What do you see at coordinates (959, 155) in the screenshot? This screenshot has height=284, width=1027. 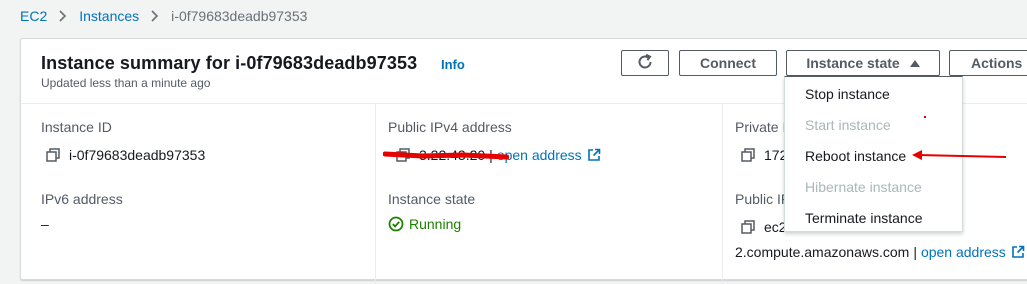 I see `annotation-arrow` at bounding box center [959, 155].